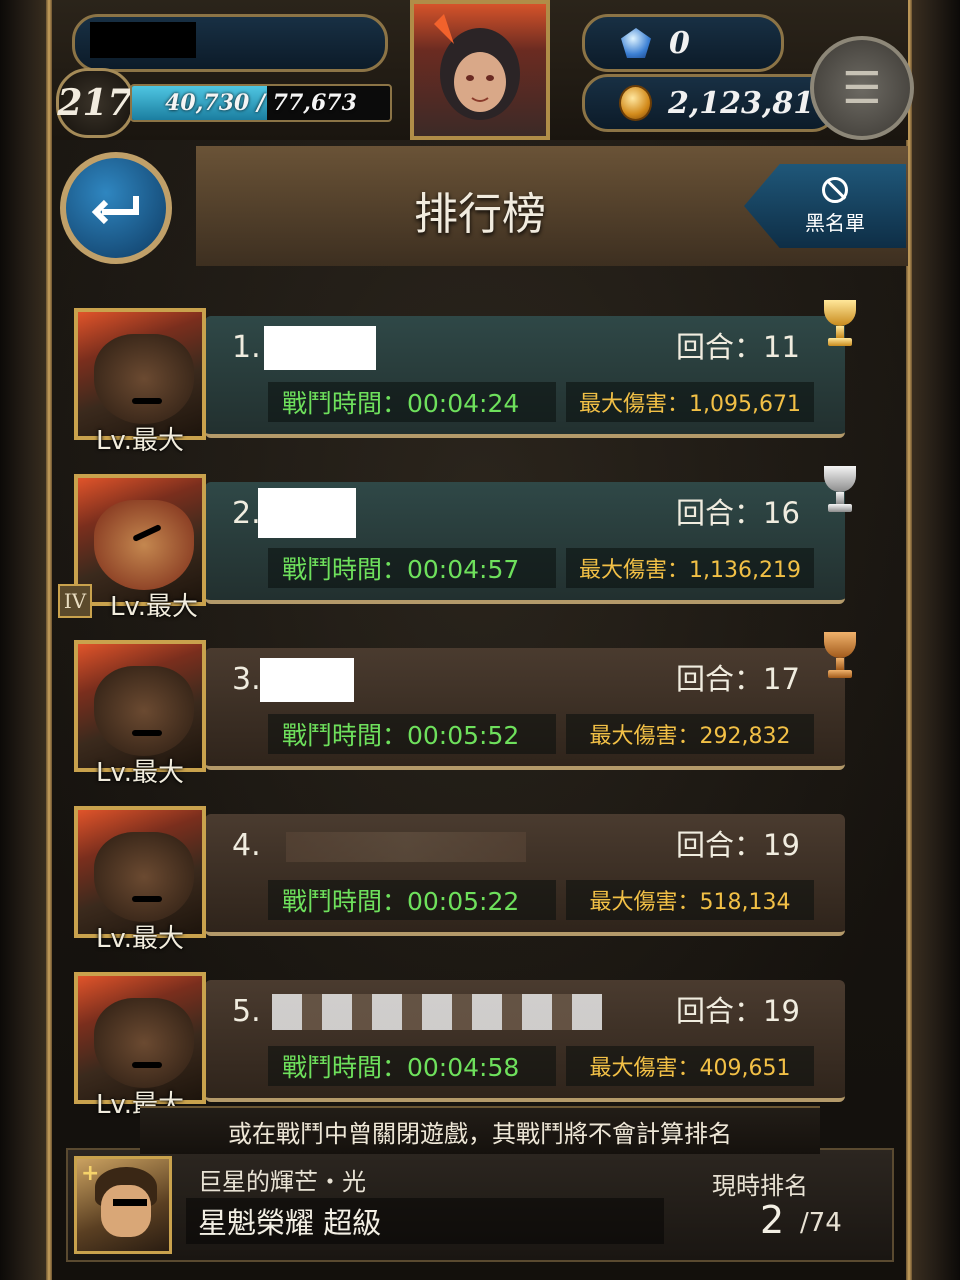  Describe the element at coordinates (690, 568) in the screenshot. I see `max-damage: 最大傷害：1,136,219` at that location.